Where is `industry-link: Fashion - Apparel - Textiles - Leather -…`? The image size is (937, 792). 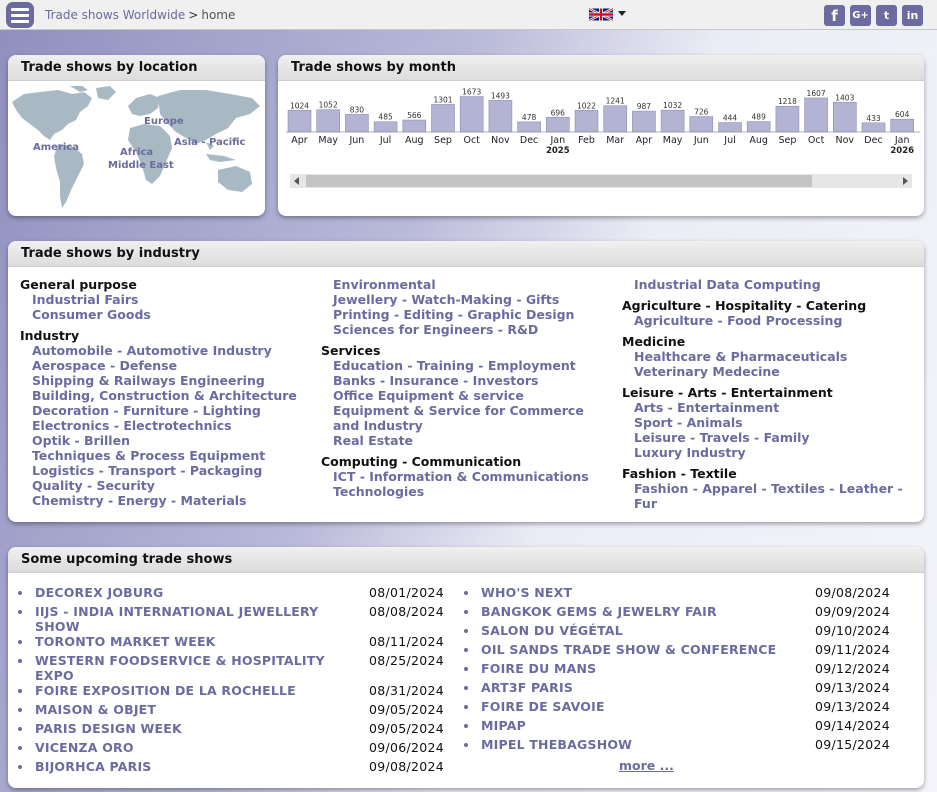 industry-link: Fashion - Apparel - Textiles - Leather -… is located at coordinates (772, 496).